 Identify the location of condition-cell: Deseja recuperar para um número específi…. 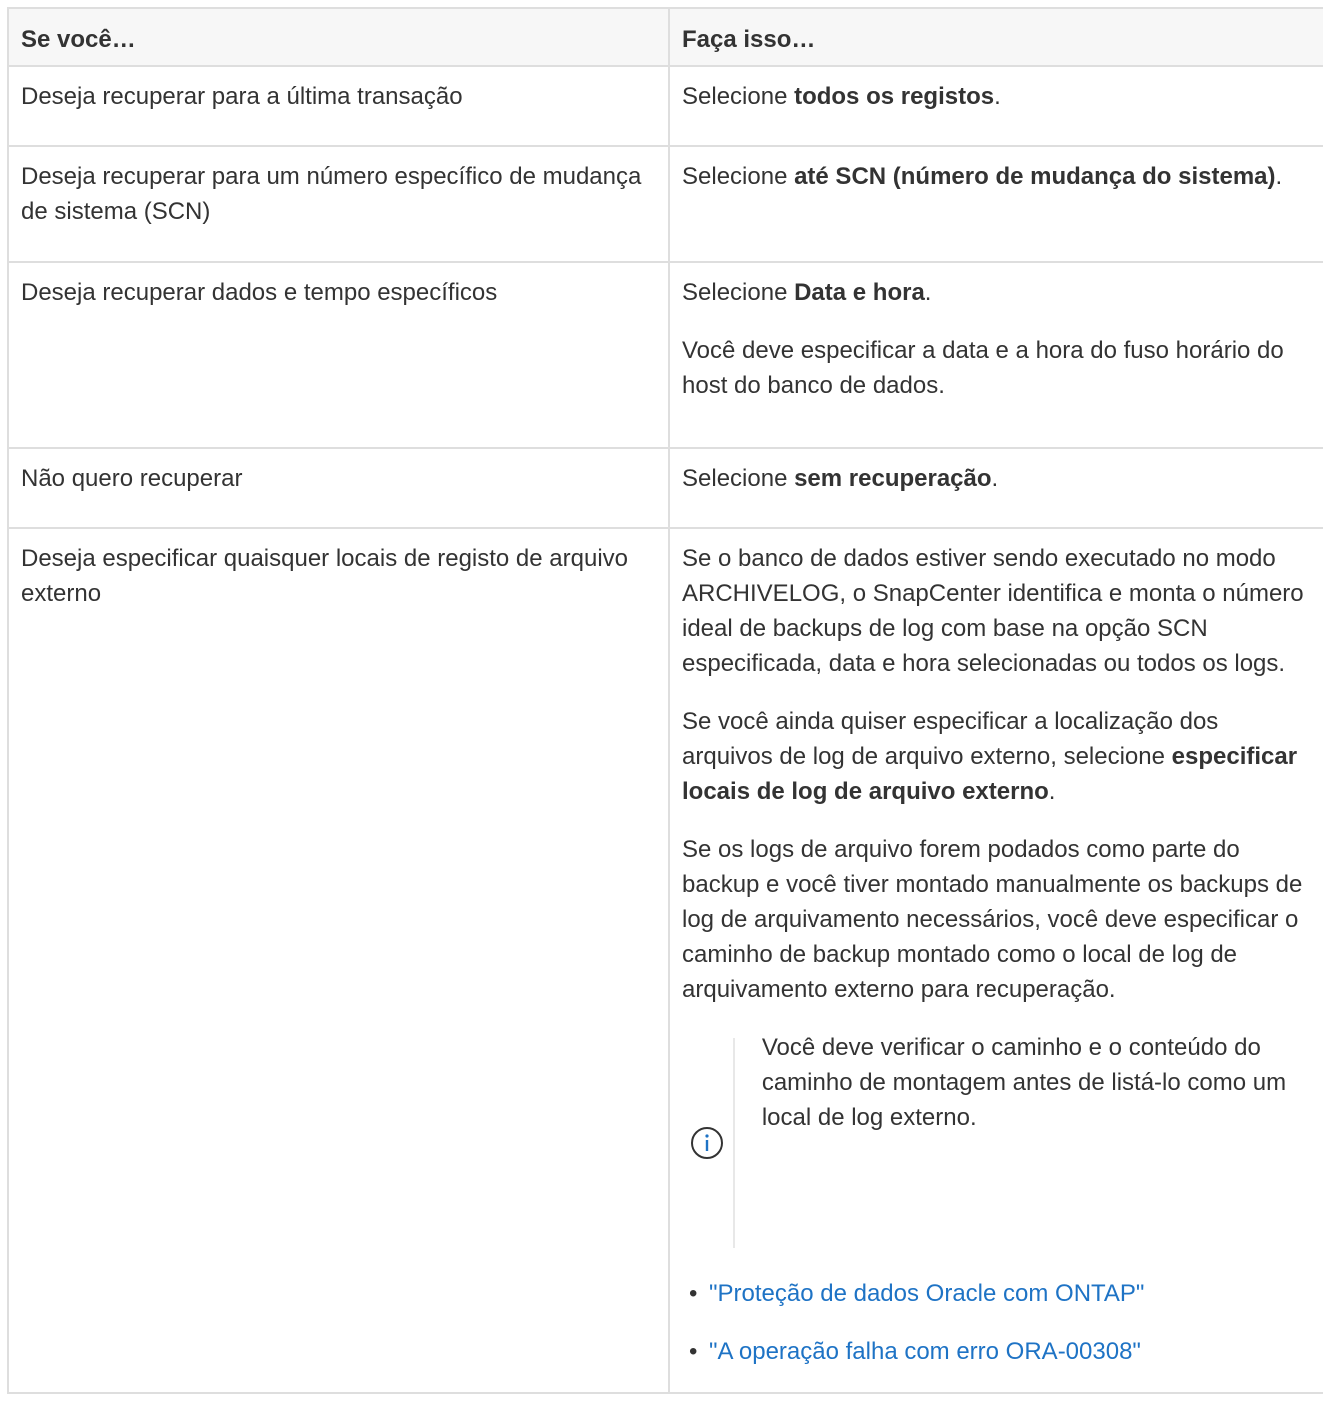
(338, 204).